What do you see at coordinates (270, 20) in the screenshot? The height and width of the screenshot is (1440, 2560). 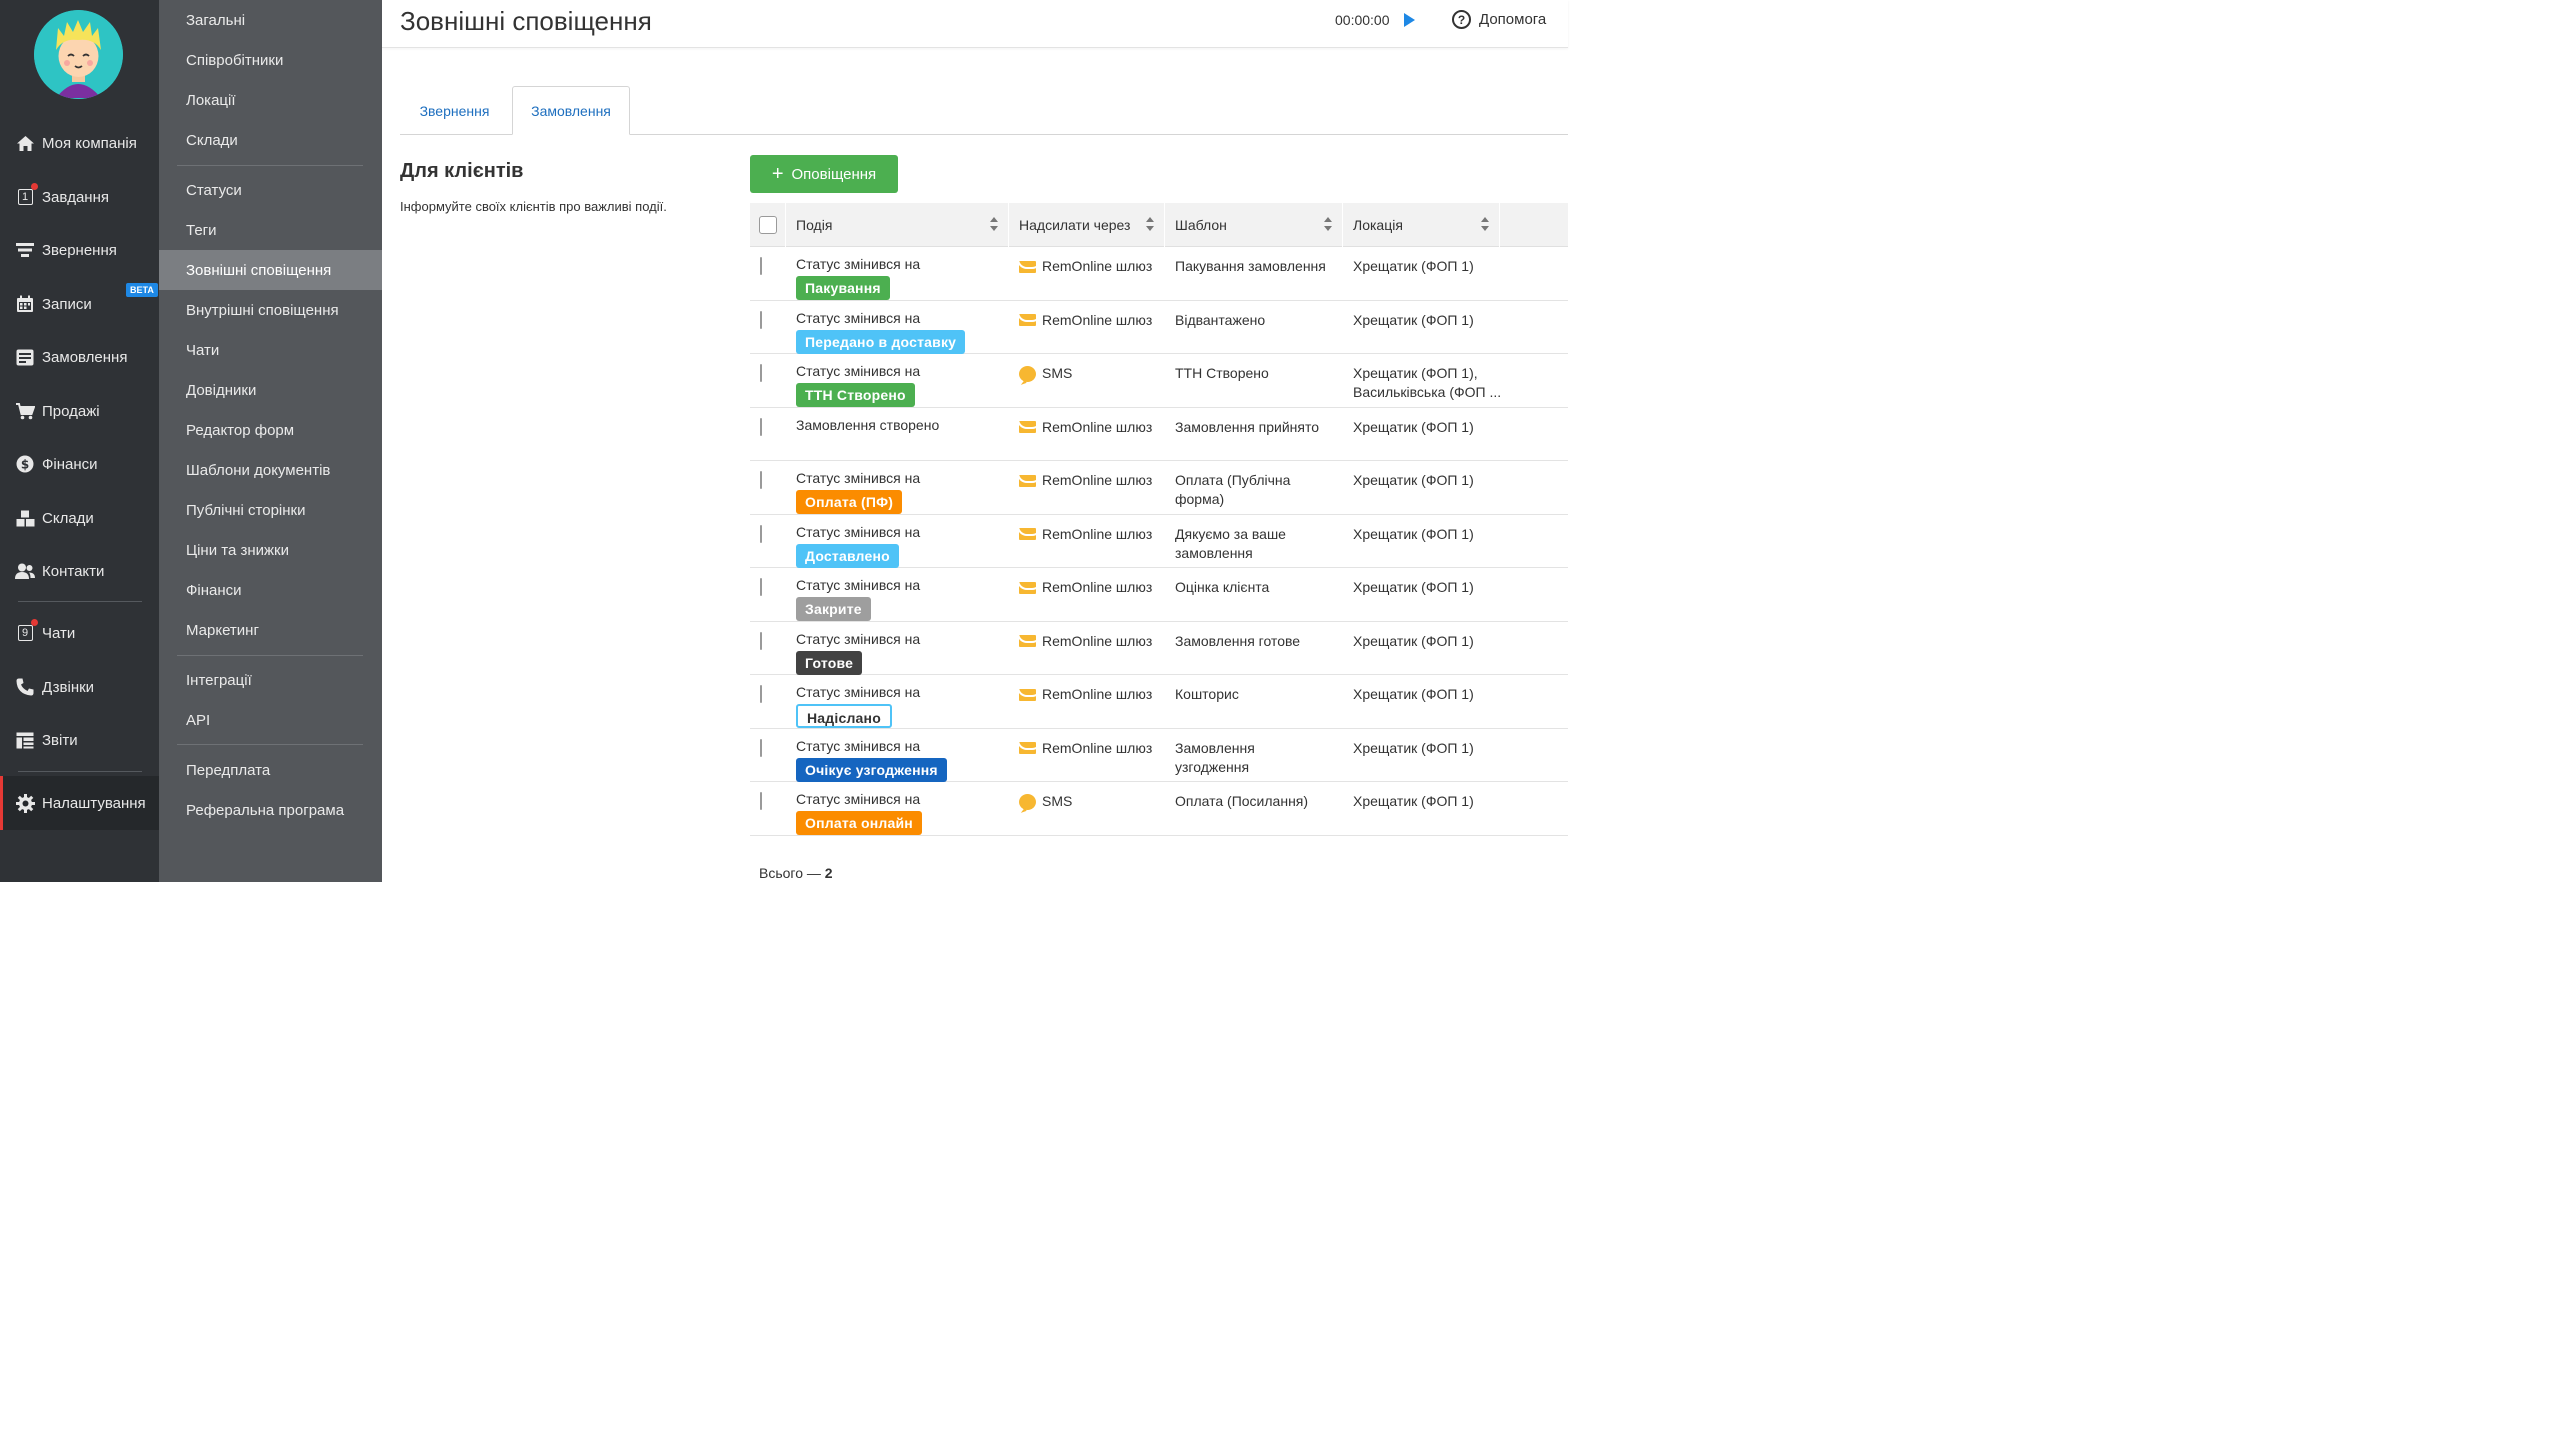 I see `settings-item-general: Загальні` at bounding box center [270, 20].